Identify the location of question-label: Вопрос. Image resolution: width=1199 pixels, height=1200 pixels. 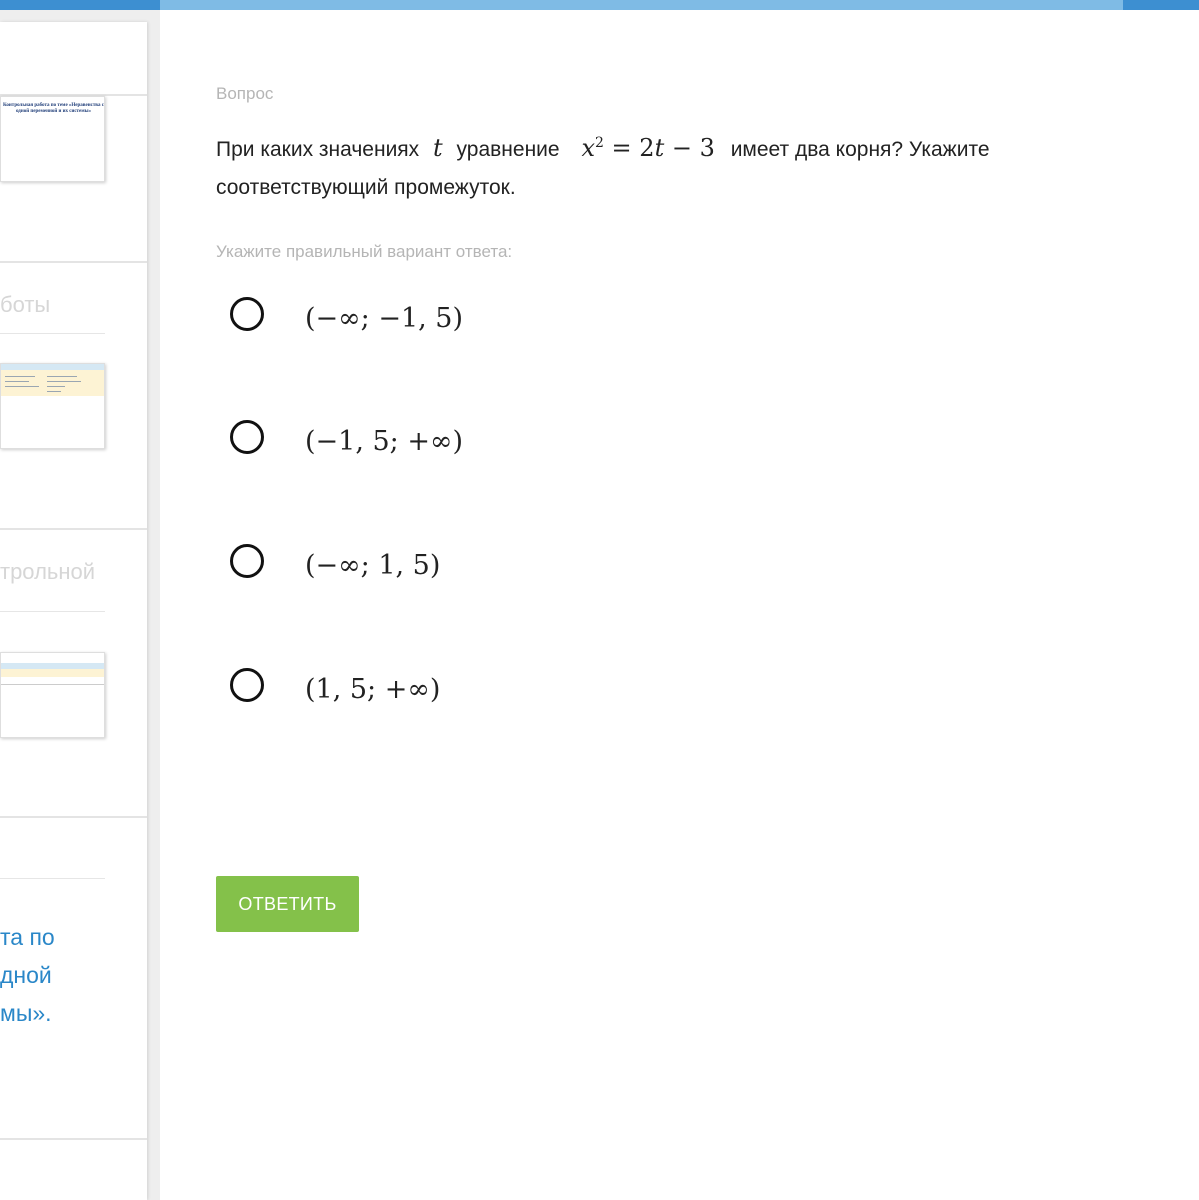
(245, 93).